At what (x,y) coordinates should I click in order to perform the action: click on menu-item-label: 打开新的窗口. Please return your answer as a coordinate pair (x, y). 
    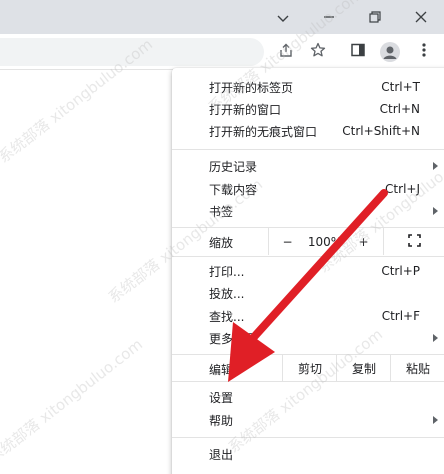
    Looking at the image, I should click on (245, 109).